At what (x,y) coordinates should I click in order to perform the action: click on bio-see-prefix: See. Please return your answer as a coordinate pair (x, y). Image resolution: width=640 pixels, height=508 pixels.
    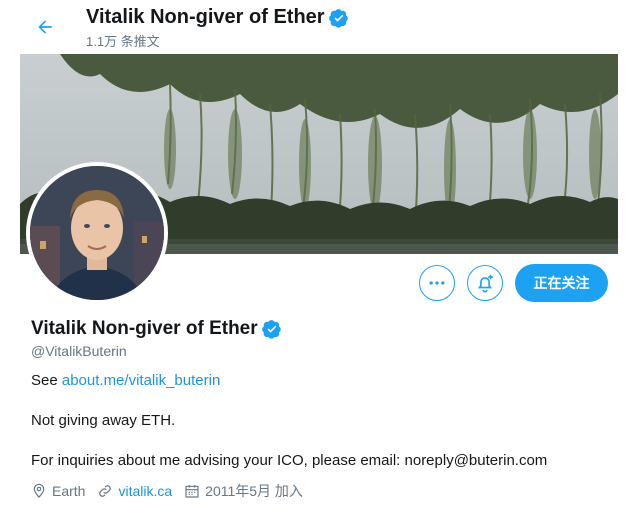
    Looking at the image, I should click on (46, 380).